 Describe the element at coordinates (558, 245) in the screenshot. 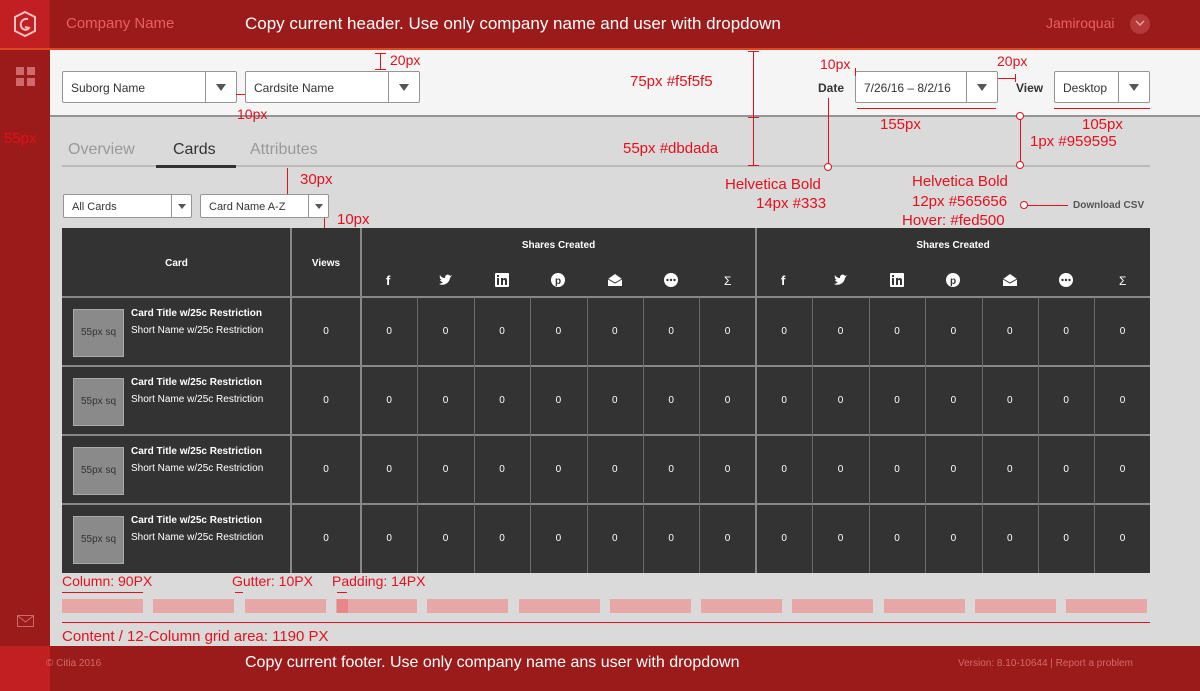

I see `column-group-shares-created: Shares Created` at that location.